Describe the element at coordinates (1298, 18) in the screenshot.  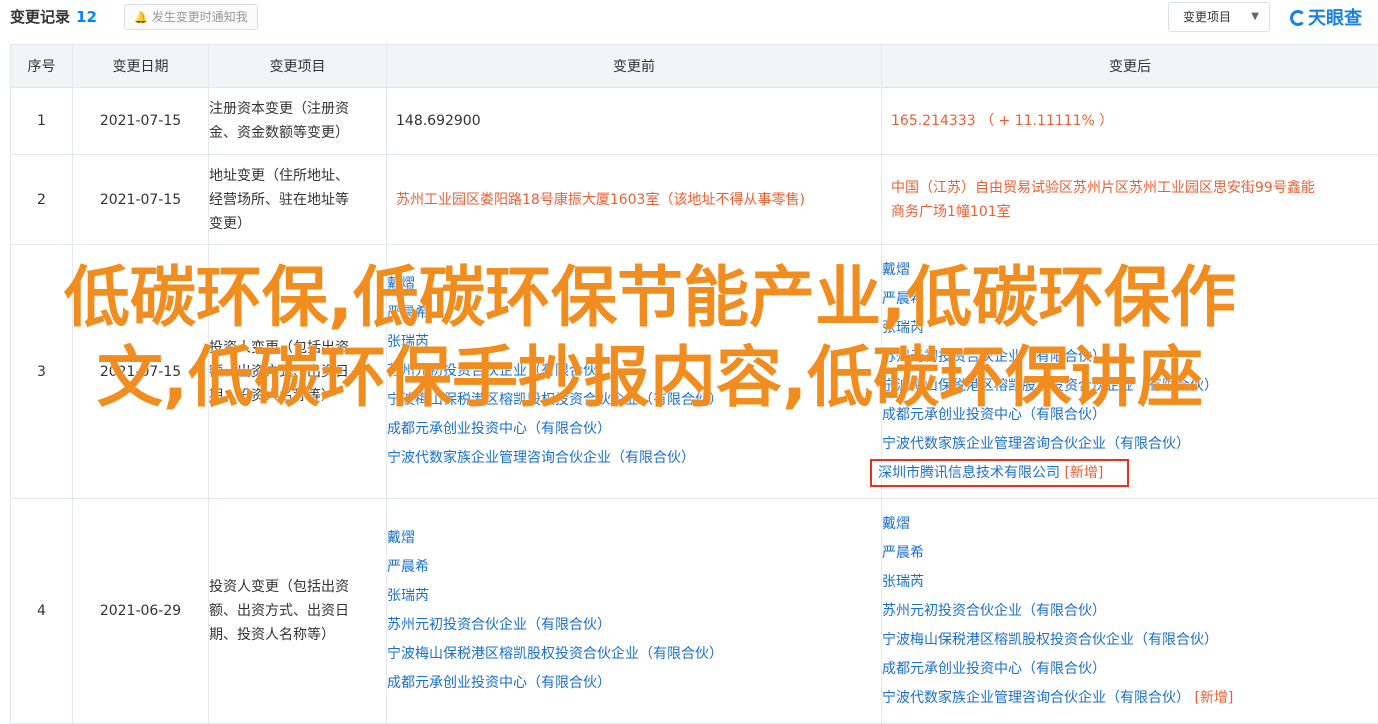
I see `logo-mark-icon` at that location.